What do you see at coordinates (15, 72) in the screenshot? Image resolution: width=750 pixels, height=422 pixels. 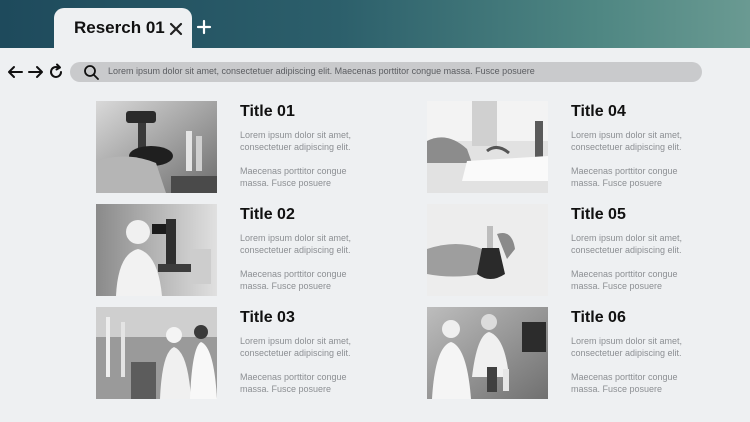 I see `arrow-left-icon` at bounding box center [15, 72].